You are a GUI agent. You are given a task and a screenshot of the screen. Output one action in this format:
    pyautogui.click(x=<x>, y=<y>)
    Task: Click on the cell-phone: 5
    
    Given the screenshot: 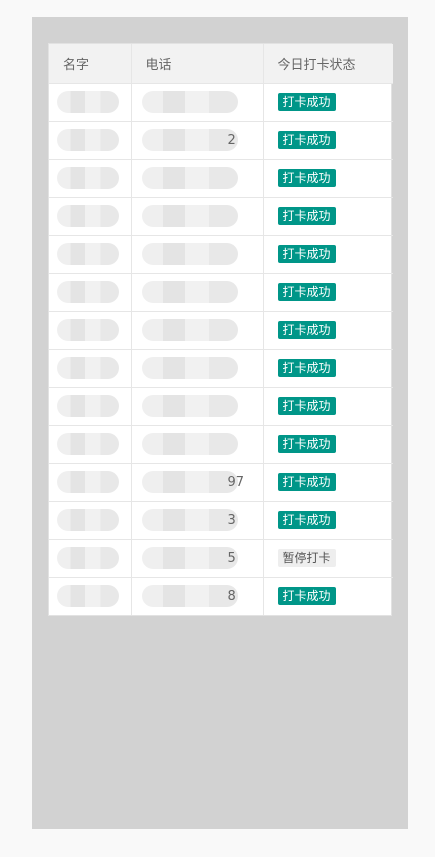 What is the action you would take?
    pyautogui.click(x=197, y=558)
    